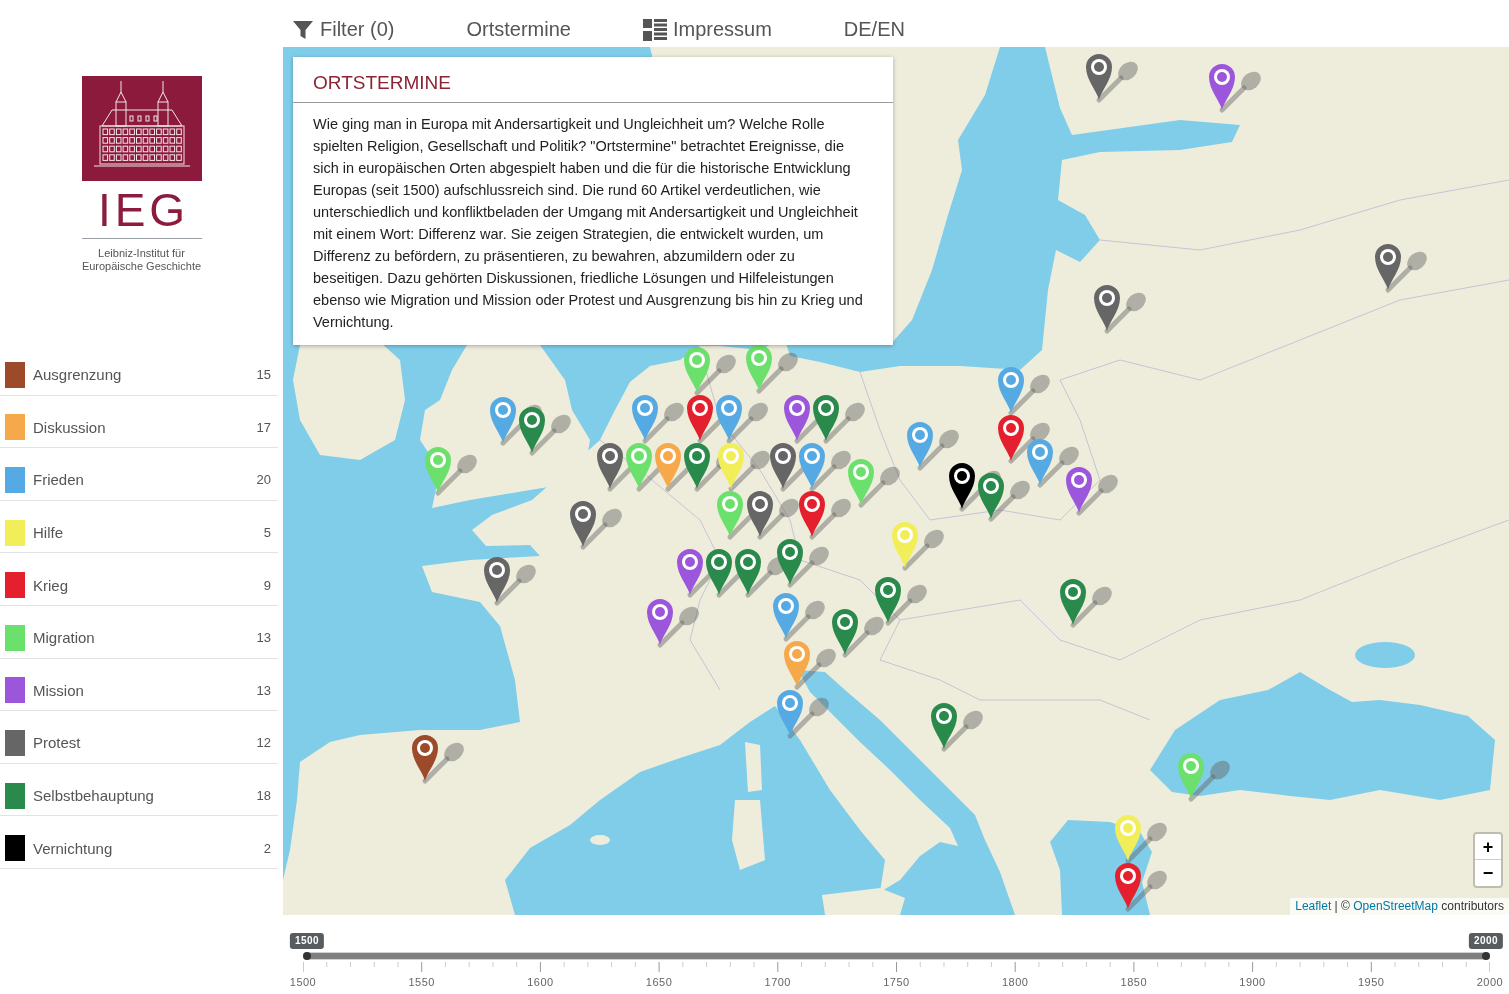  What do you see at coordinates (1134, 982) in the screenshot?
I see `tick-label: 1850` at bounding box center [1134, 982].